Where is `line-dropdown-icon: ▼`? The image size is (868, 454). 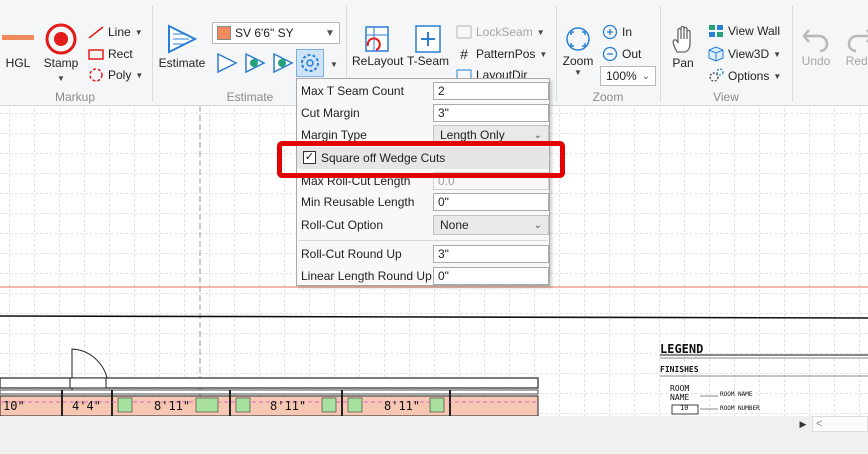
line-dropdown-icon: ▼ is located at coordinates (139, 32).